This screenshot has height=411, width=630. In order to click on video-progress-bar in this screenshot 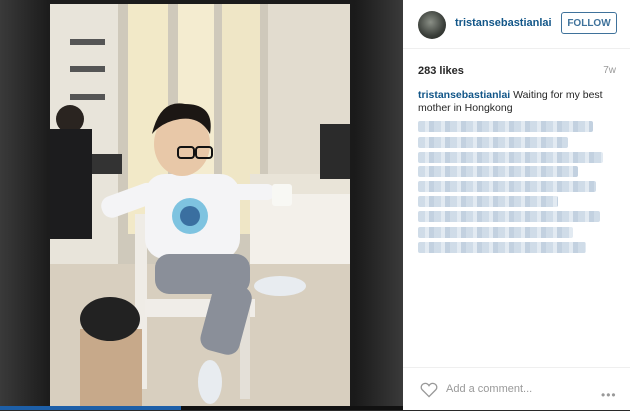, I will do `click(201, 408)`.